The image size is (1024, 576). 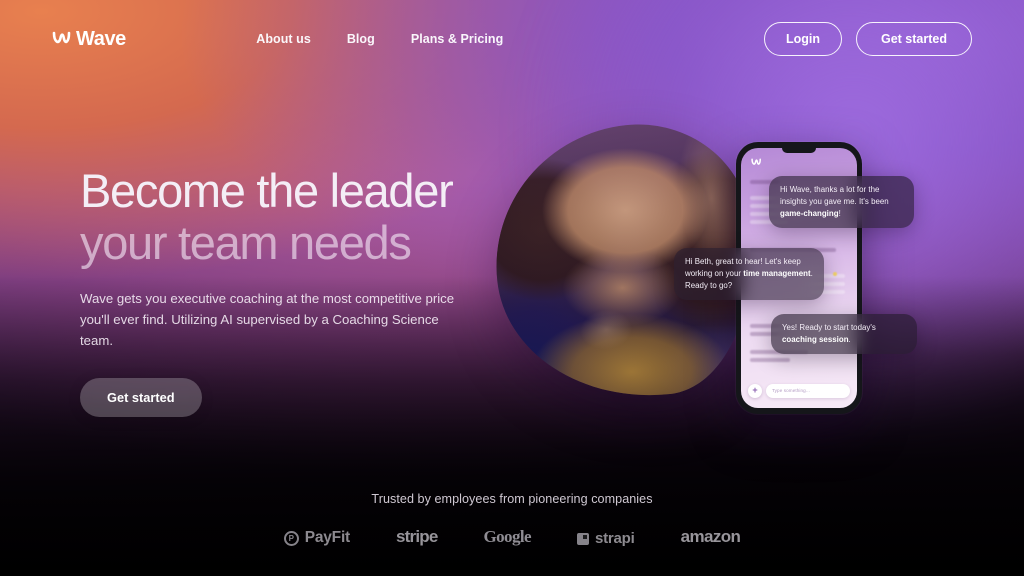 What do you see at coordinates (777, 274) in the screenshot?
I see `emphasis: time management` at bounding box center [777, 274].